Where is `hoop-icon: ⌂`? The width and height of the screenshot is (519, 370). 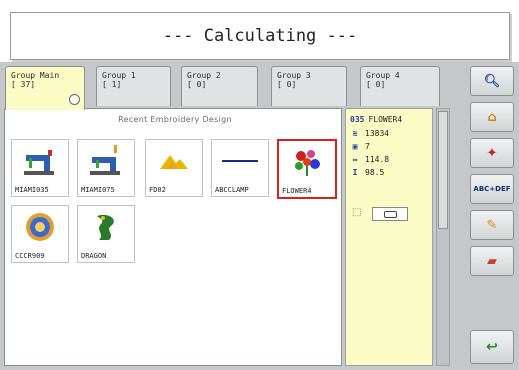 hoop-icon: ⌂ is located at coordinates (492, 117).